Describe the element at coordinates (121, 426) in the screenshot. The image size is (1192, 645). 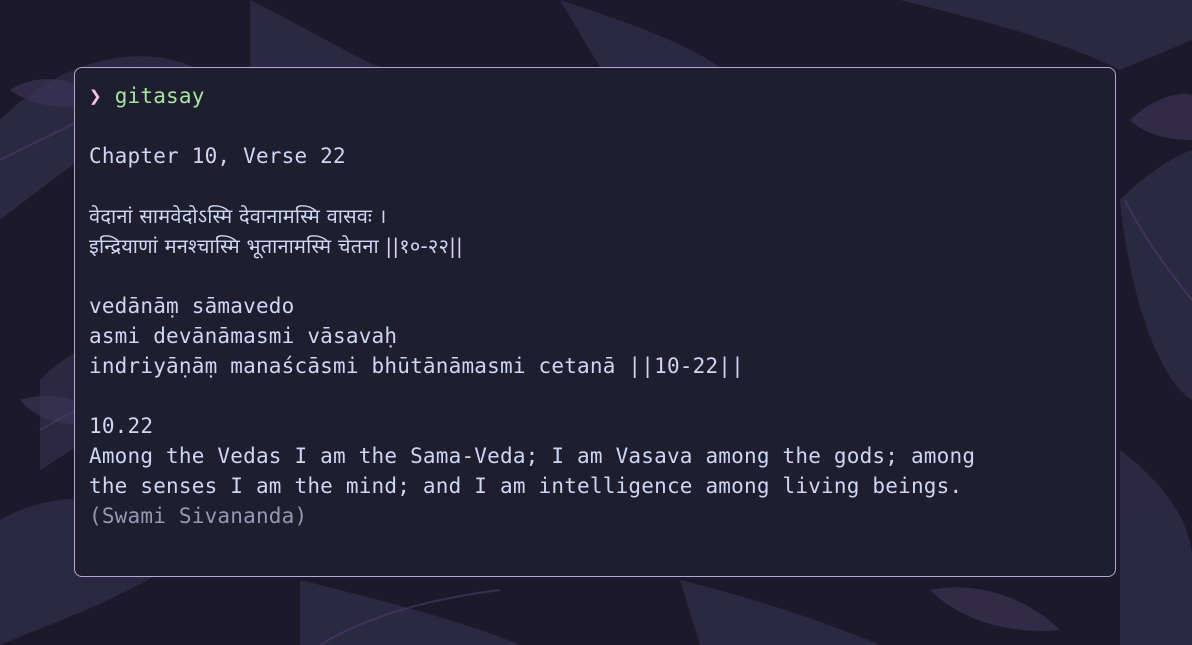
I see `verse-number: 10.22` at that location.